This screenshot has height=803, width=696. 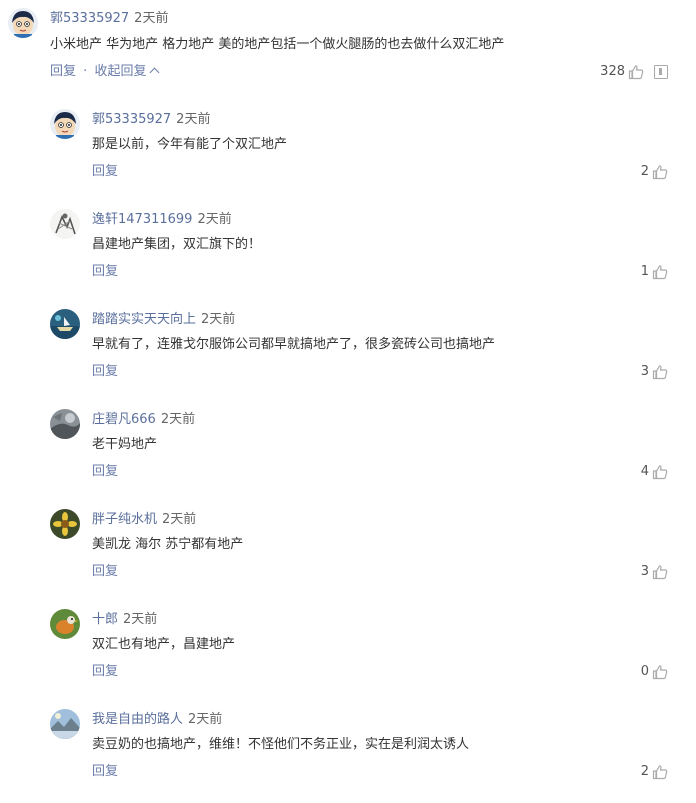 What do you see at coordinates (644, 671) in the screenshot?
I see `like-count: 0` at bounding box center [644, 671].